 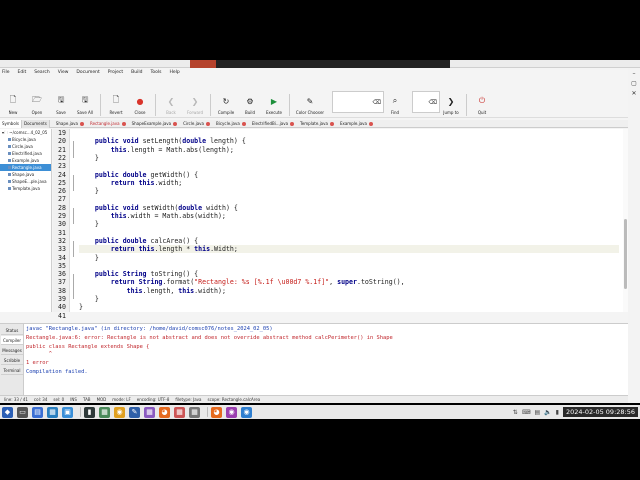 I want to click on code-line: public void setLength(double length) {, so click(x=162, y=141).